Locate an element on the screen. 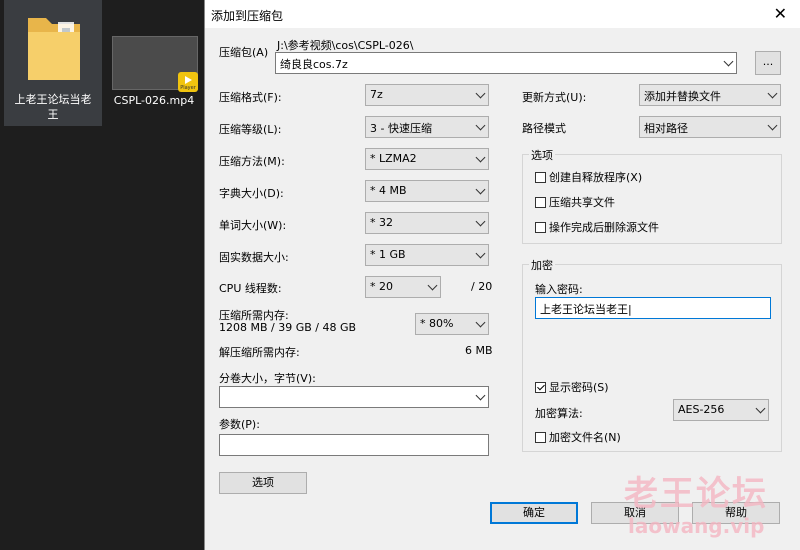 The width and height of the screenshot is (800, 550). dict-value: * 4 MB is located at coordinates (388, 190).